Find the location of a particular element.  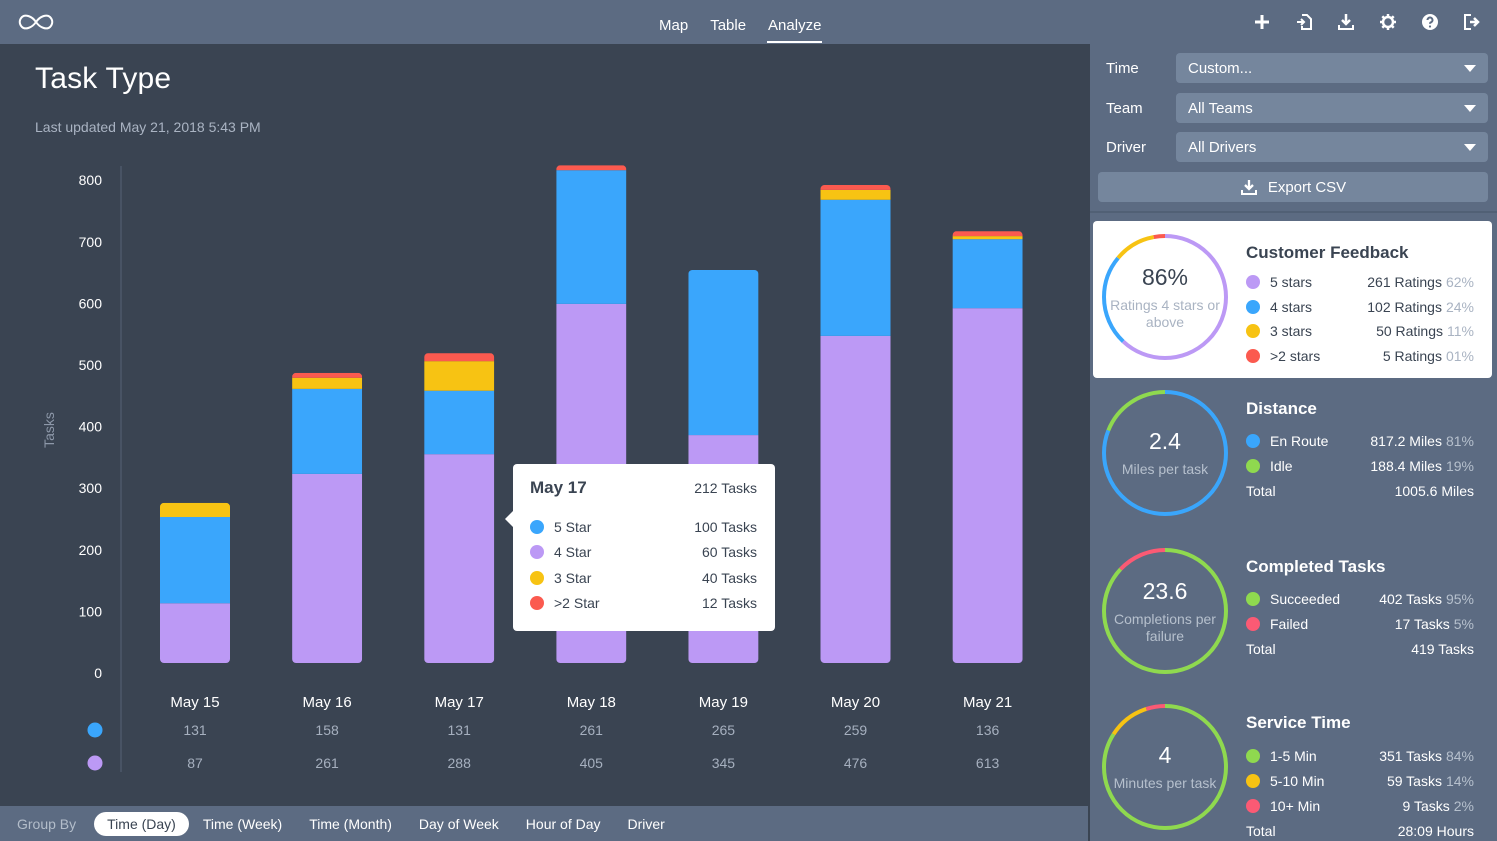

tab-table: Table is located at coordinates (728, 22).